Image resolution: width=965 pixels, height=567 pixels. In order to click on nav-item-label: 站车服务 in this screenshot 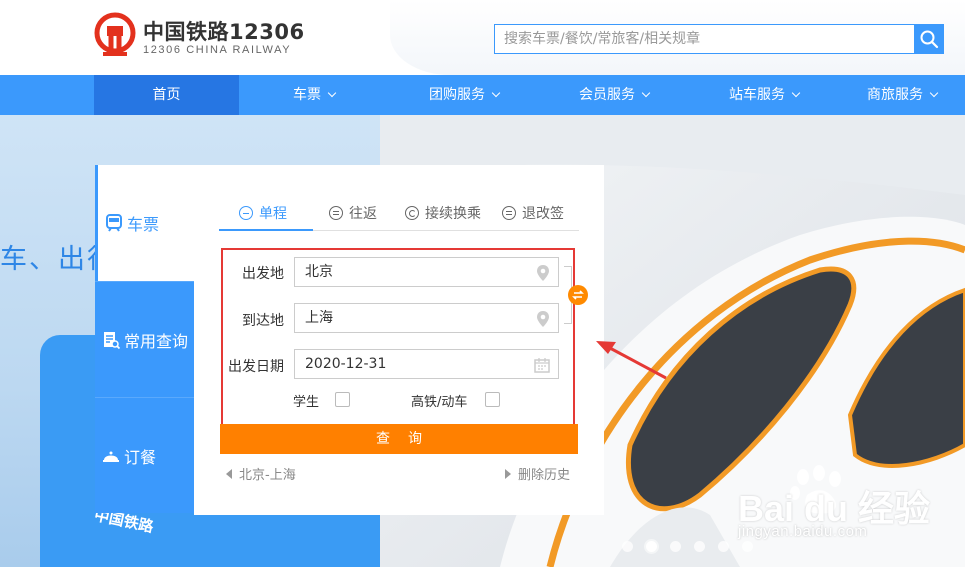, I will do `click(757, 95)`.